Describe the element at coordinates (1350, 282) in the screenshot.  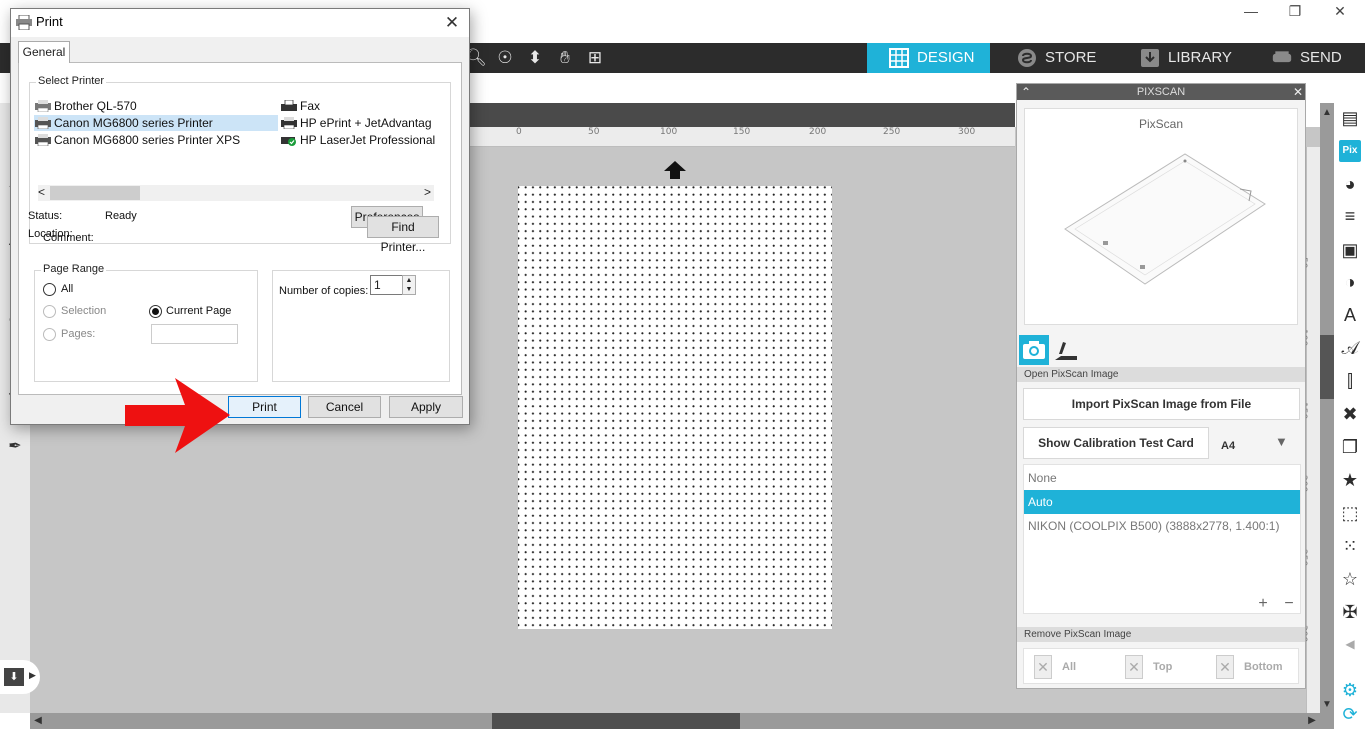
I see `contrast-icon: ◑` at that location.